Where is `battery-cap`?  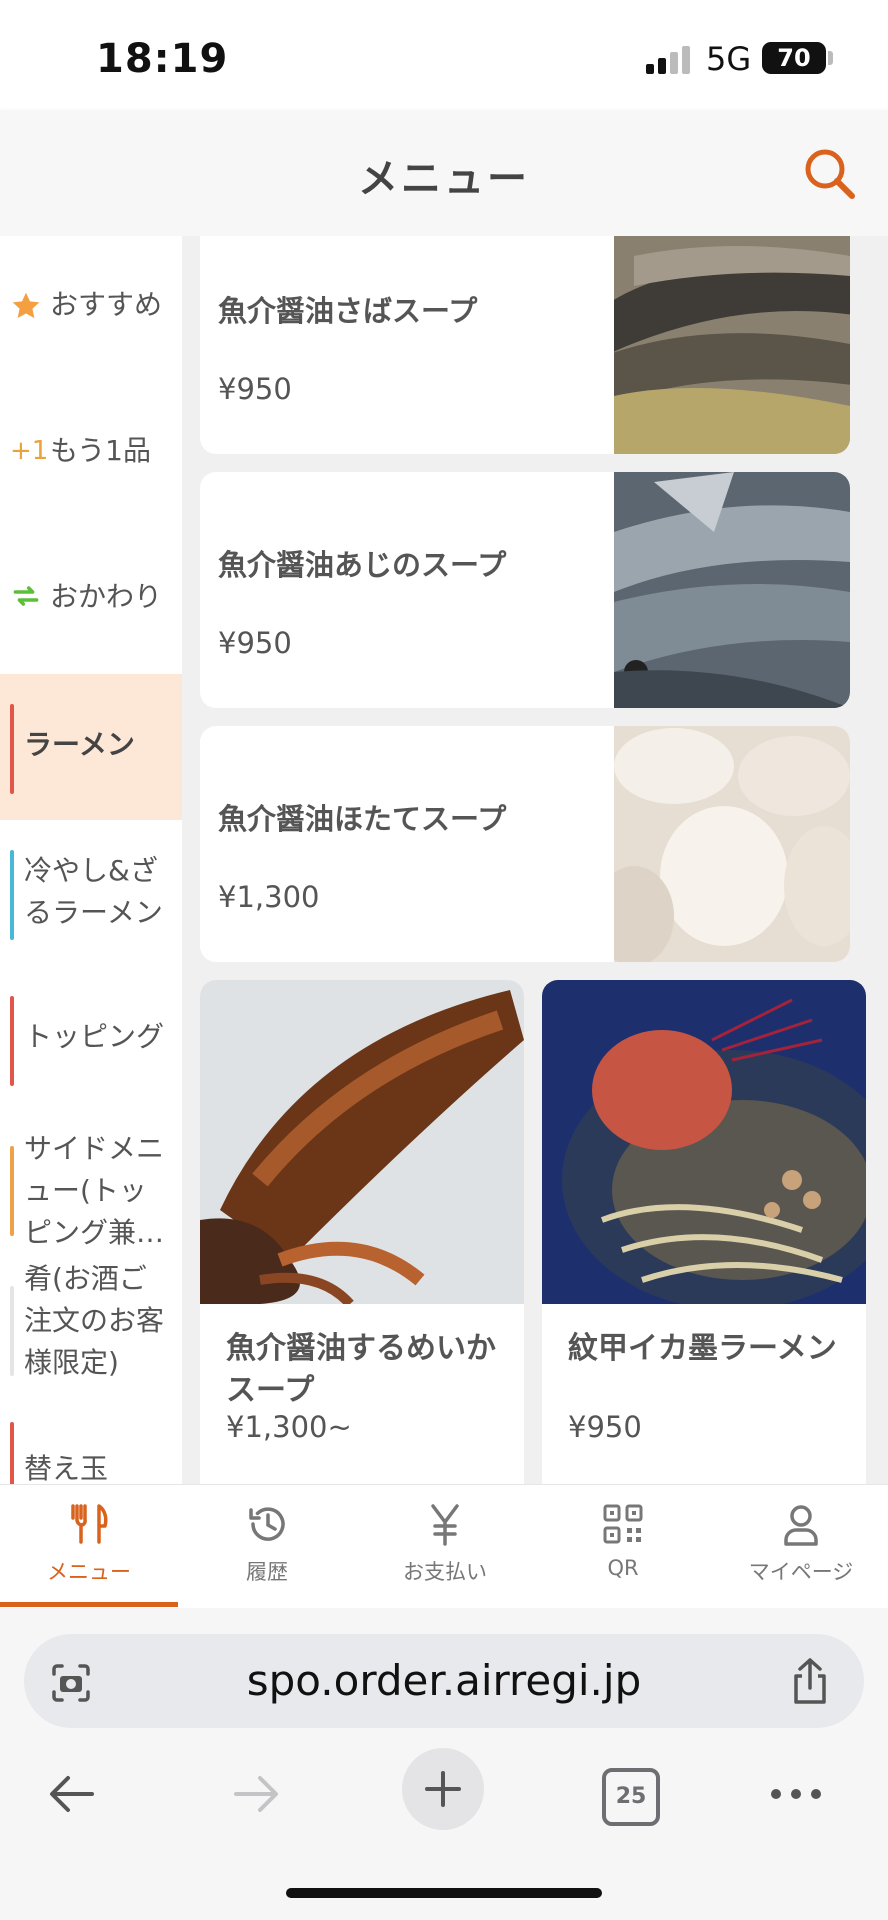
battery-cap is located at coordinates (830, 58).